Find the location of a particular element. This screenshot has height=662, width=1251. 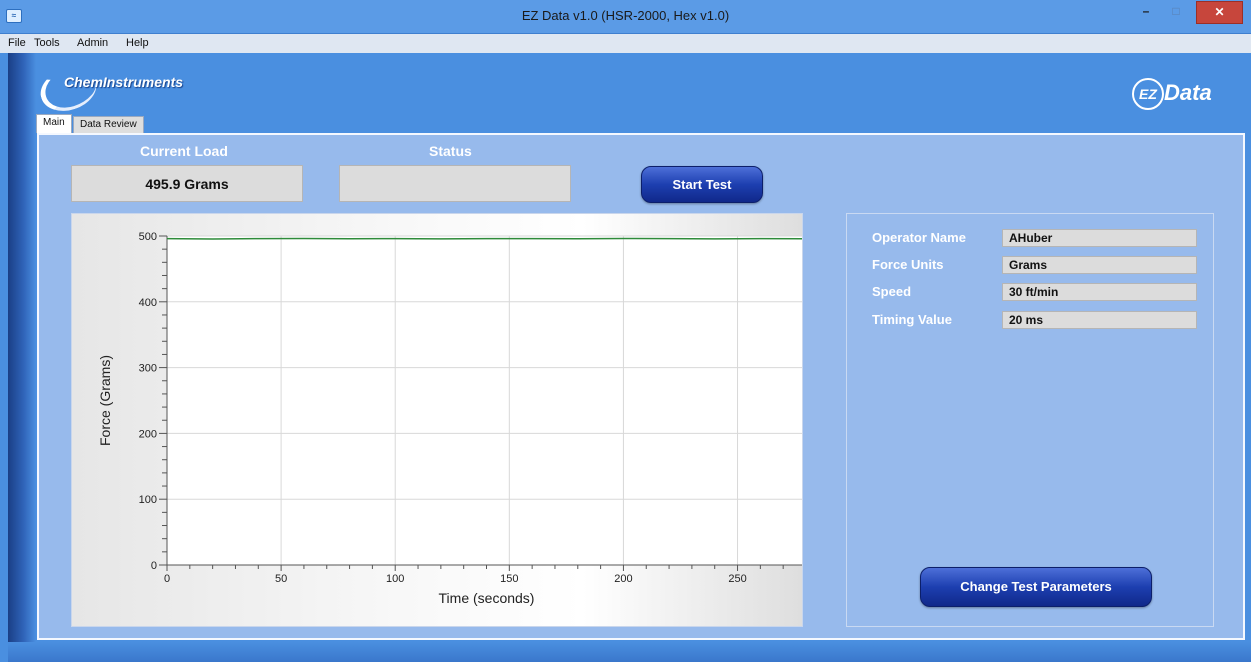

force-units-label: Force Units is located at coordinates (908, 264).